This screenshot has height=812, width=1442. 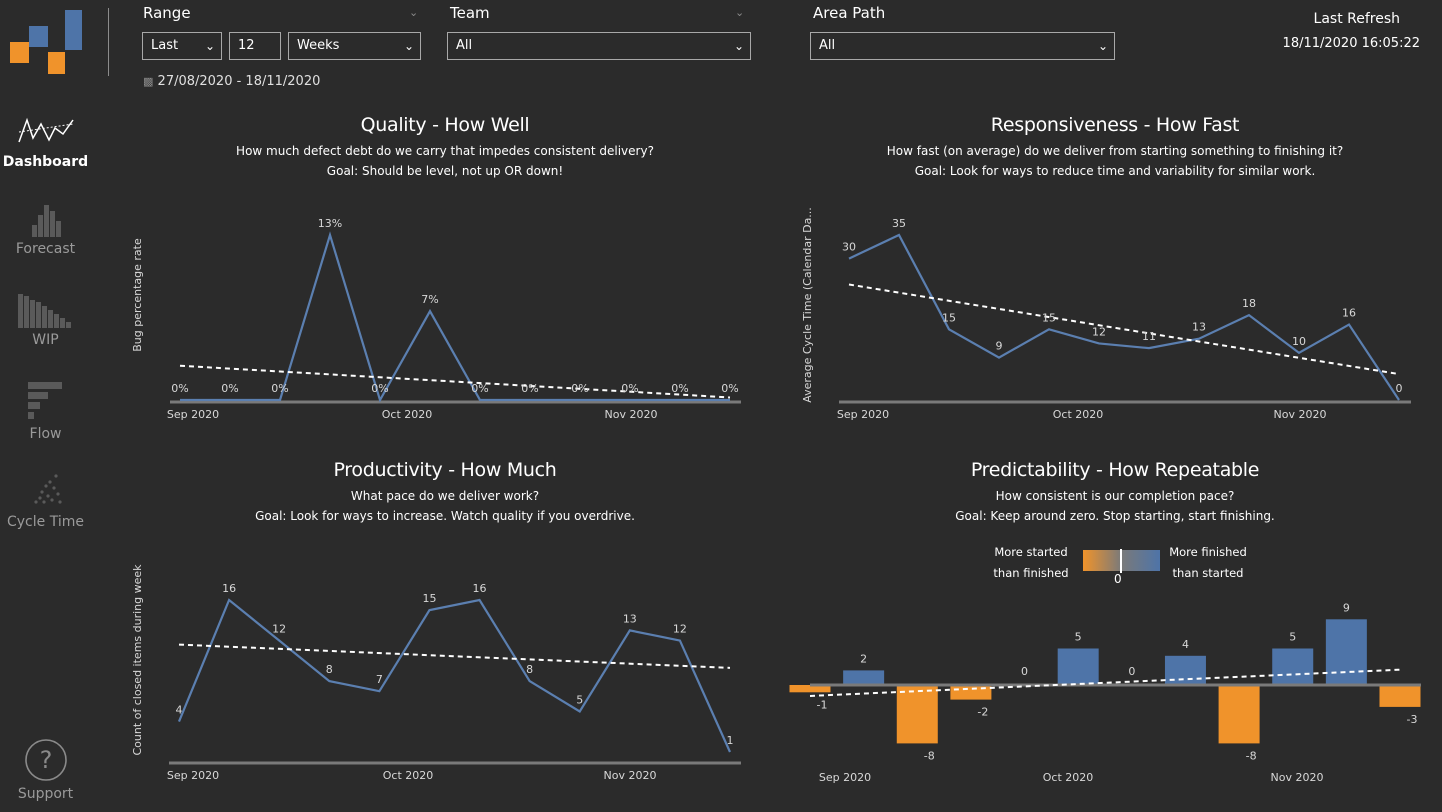 I want to click on area-path-select: All ⌄, so click(x=962, y=46).